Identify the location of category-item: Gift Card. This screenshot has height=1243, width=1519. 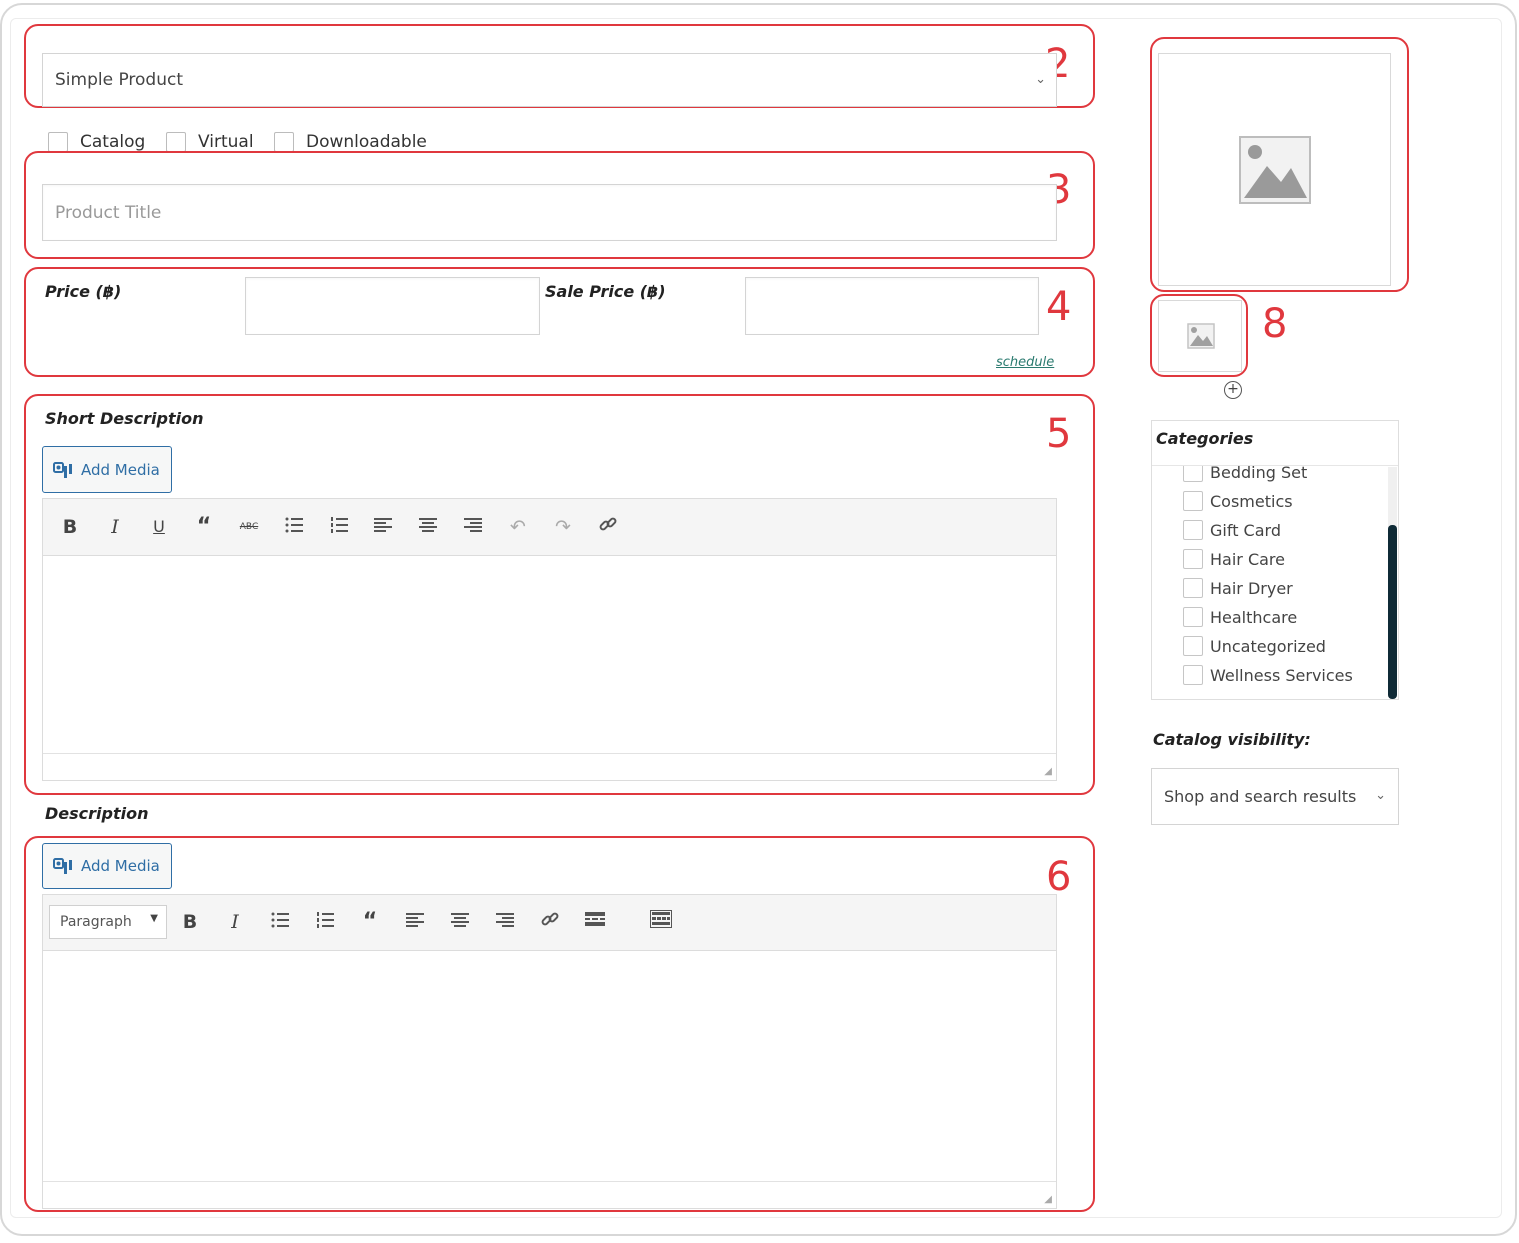
(1232, 530).